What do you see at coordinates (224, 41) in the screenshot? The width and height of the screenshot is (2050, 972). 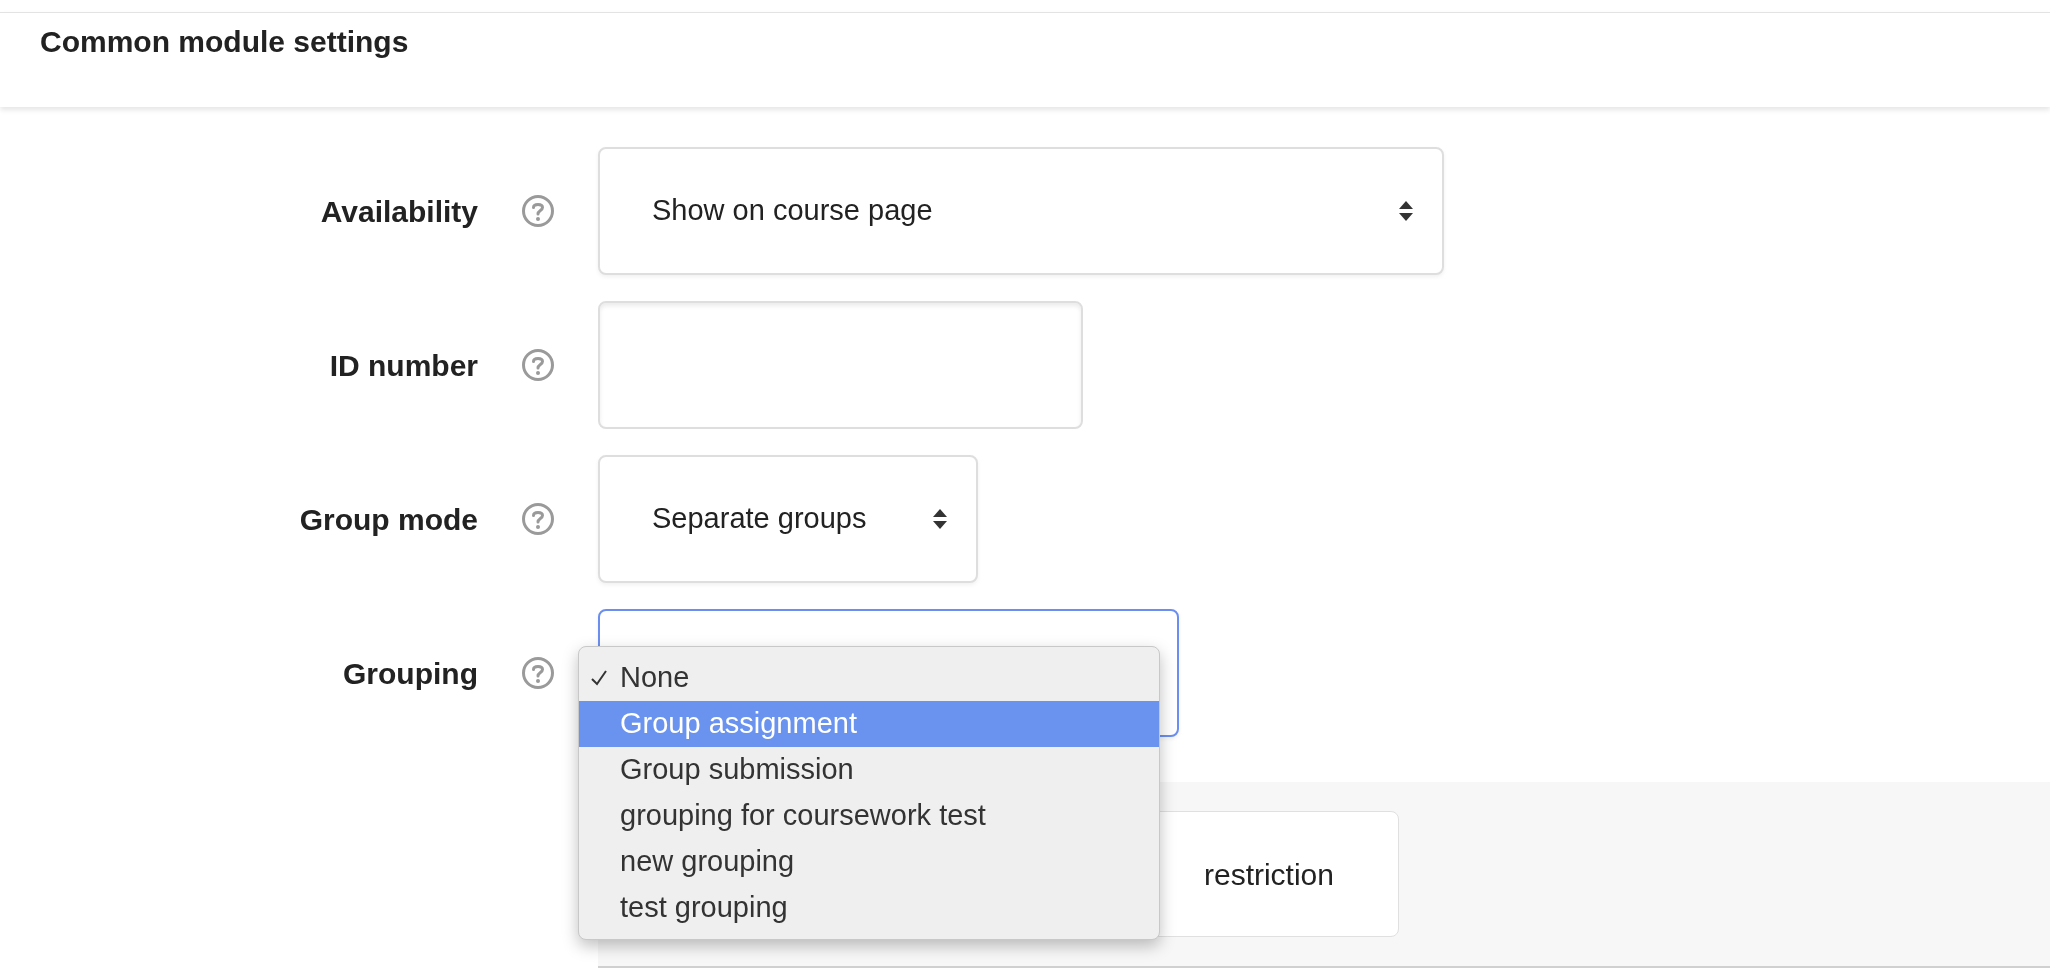 I see `section-title: Common module settings` at bounding box center [224, 41].